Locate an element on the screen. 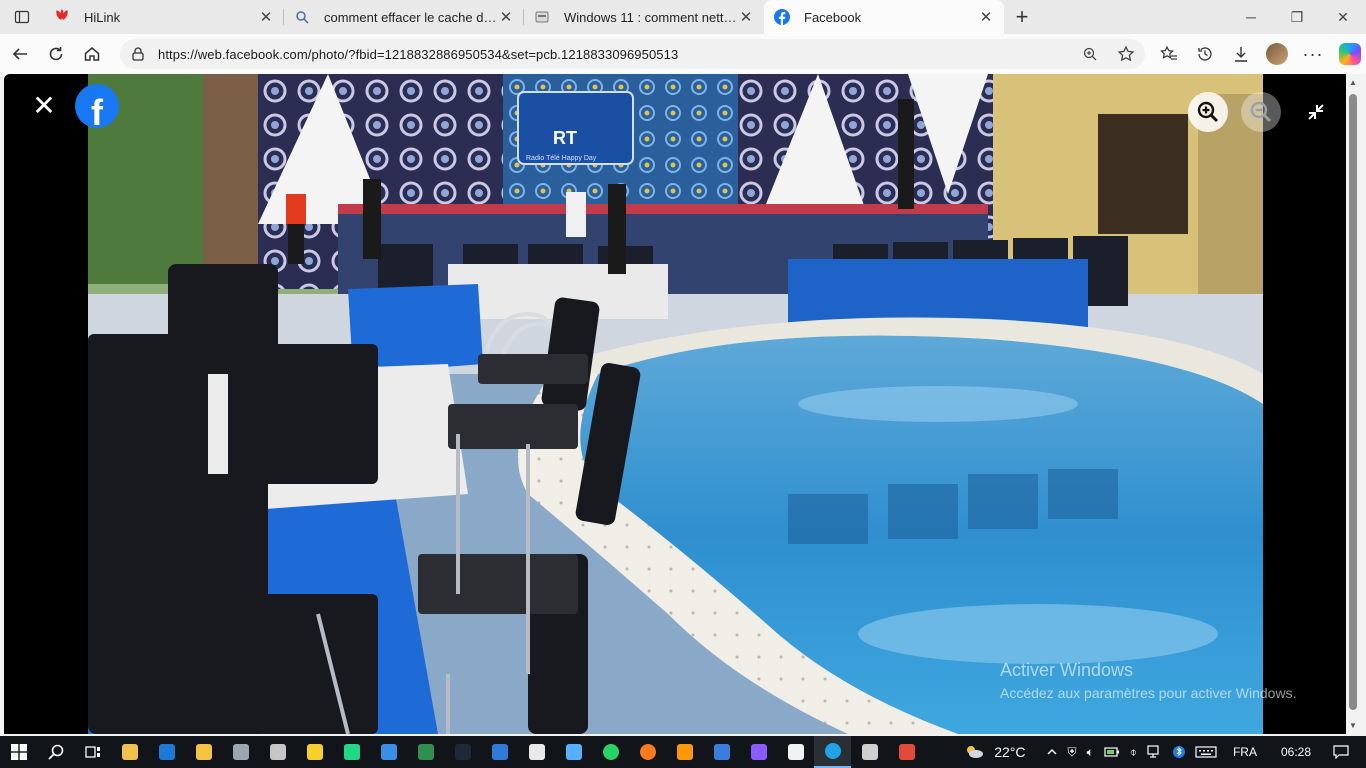  pinned-apps is located at coordinates (518, 752).